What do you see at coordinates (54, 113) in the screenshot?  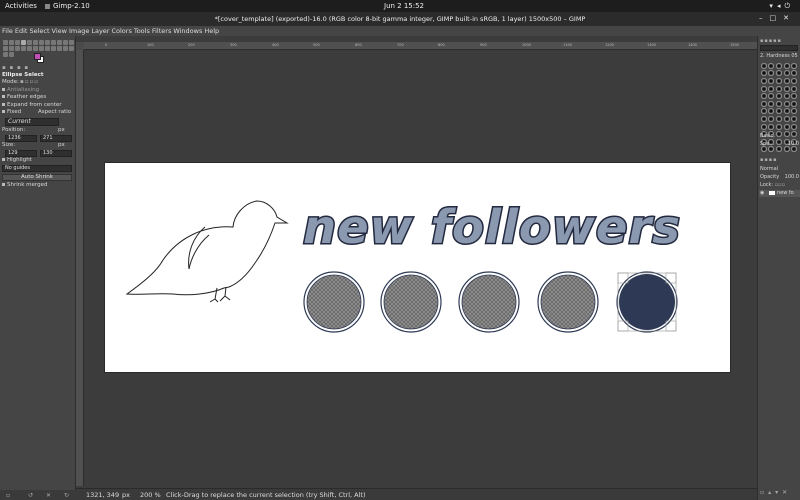 I see `fixed-mode-select: Aspect ratio` at bounding box center [54, 113].